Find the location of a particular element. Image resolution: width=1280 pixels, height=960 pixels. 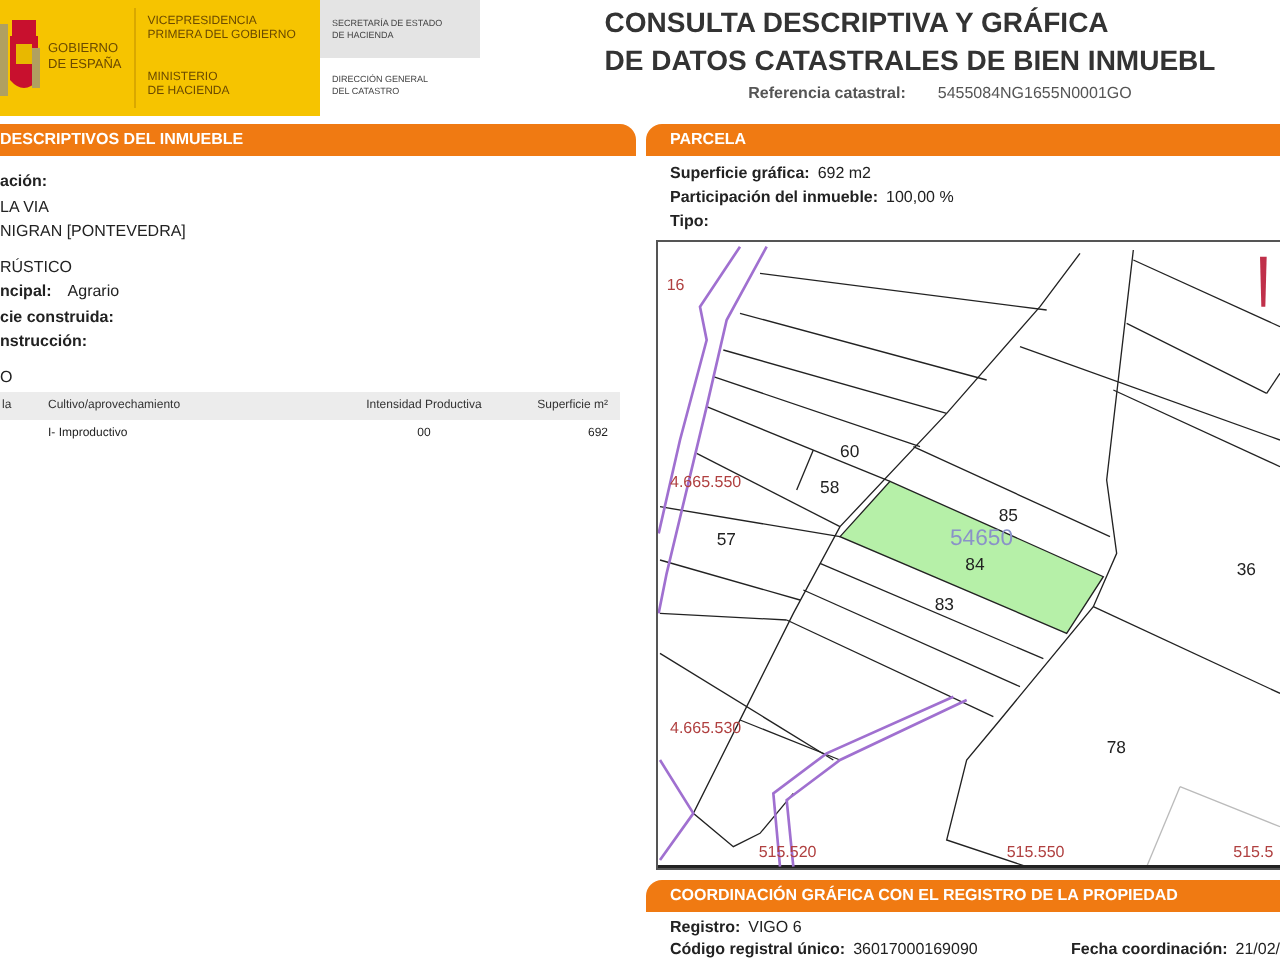

field-value: RÚSTICO is located at coordinates (36, 266).